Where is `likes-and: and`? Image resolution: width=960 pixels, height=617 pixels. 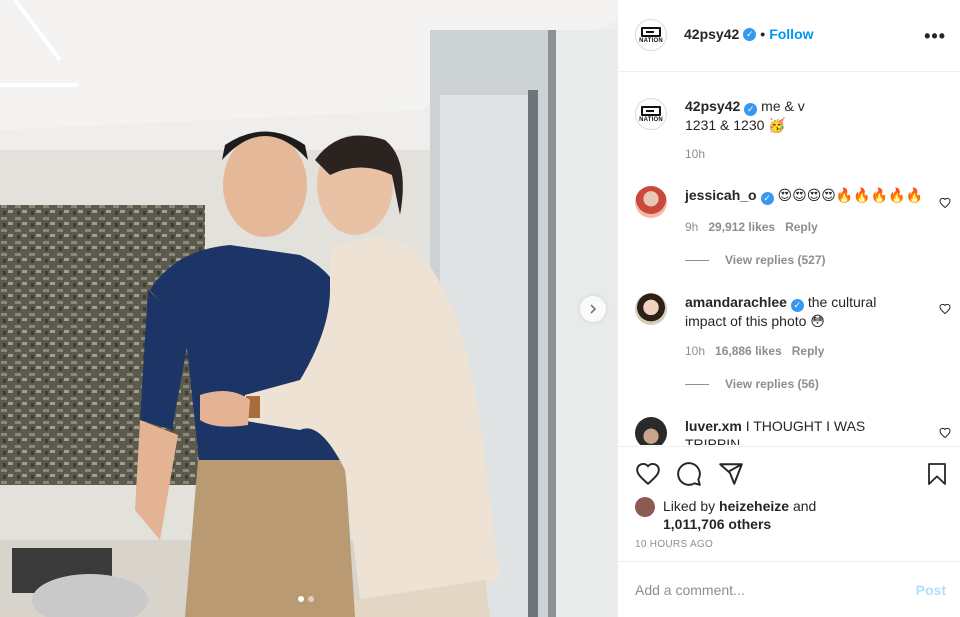 likes-and: and is located at coordinates (803, 506).